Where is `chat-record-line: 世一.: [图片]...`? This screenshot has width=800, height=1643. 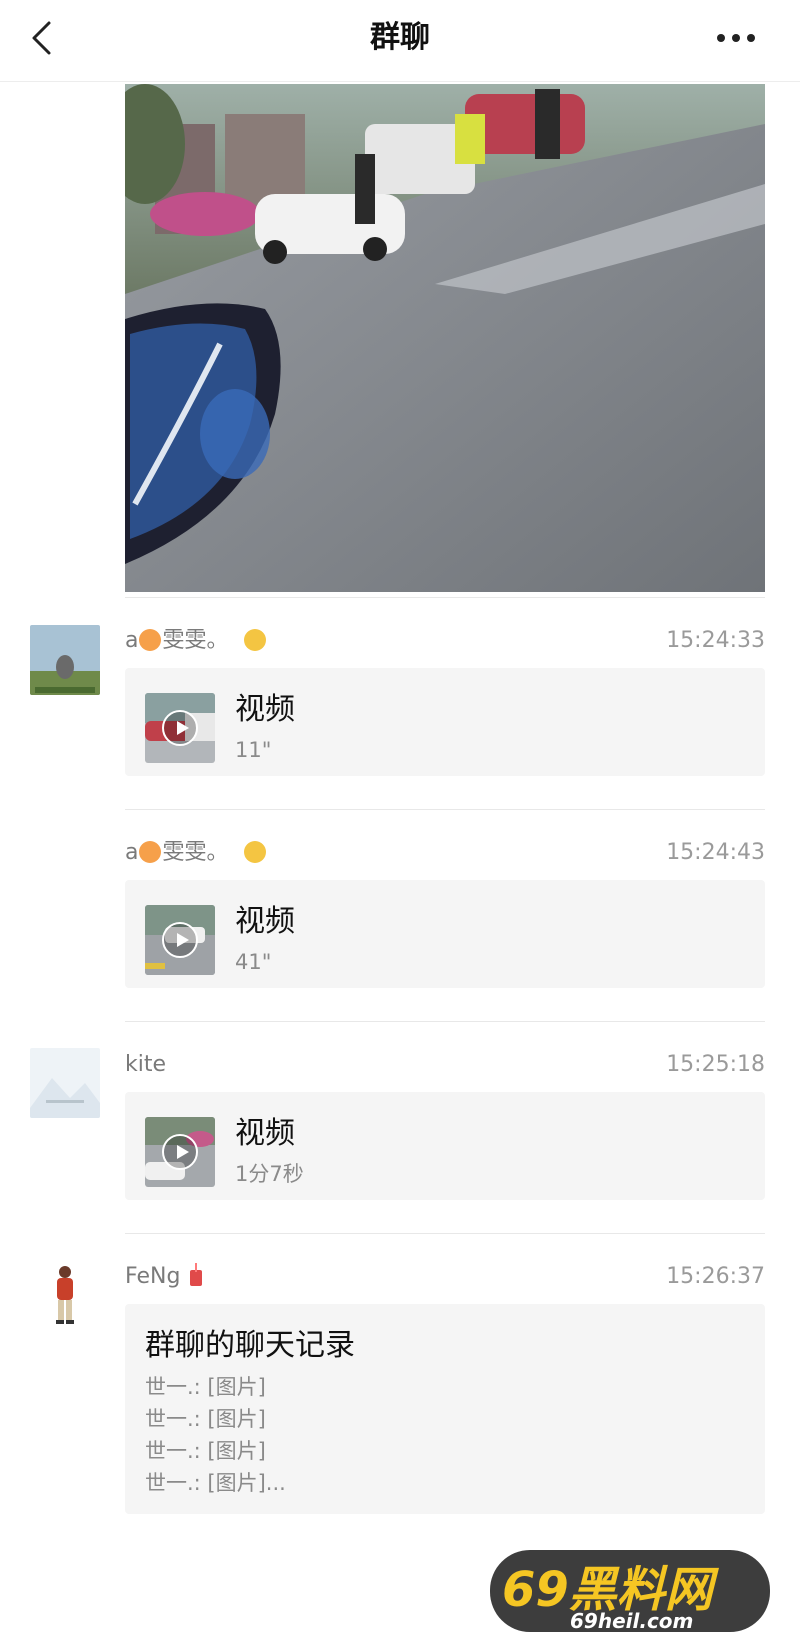 chat-record-line: 世一.: [图片]... is located at coordinates (215, 1483).